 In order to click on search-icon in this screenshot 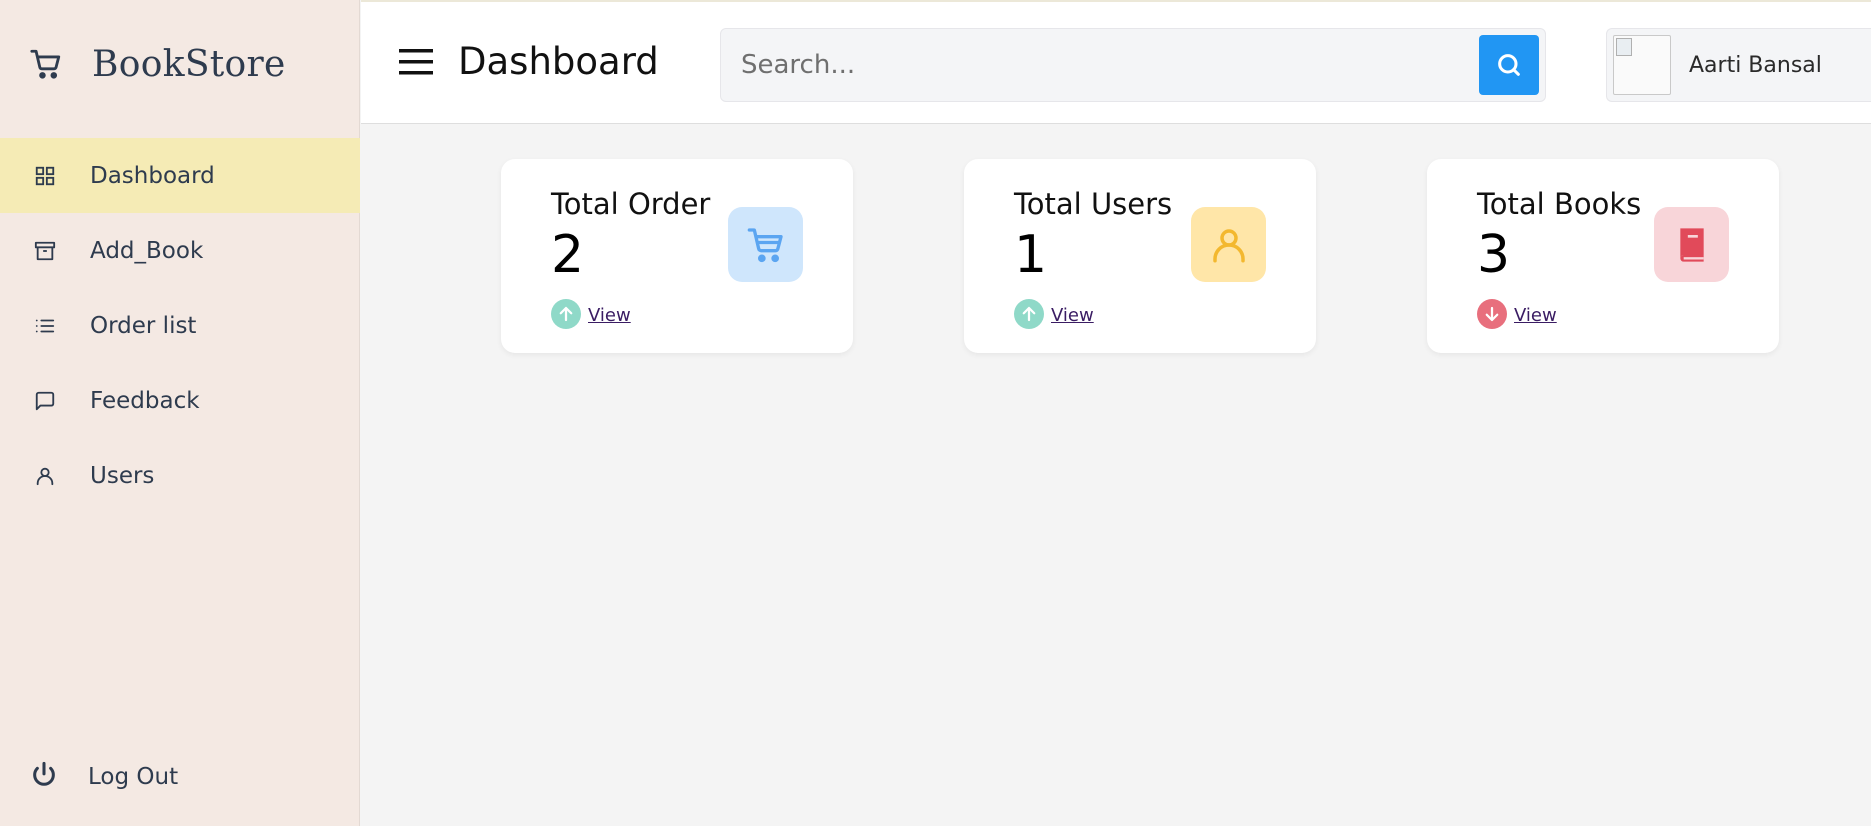, I will do `click(1509, 65)`.